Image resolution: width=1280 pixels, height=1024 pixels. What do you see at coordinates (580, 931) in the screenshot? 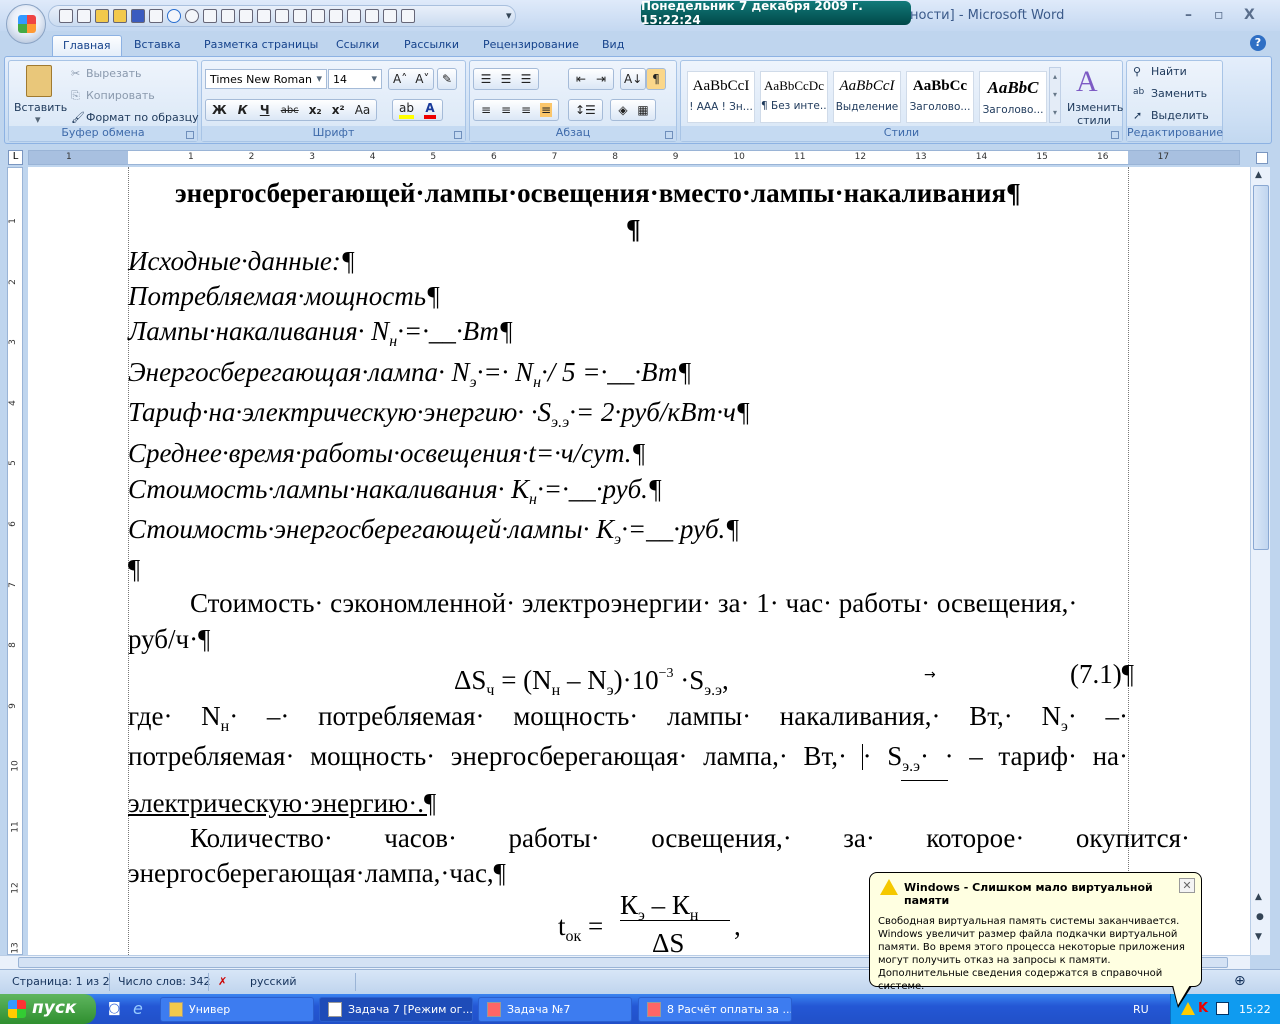
I see `document-line: tок =` at bounding box center [580, 931].